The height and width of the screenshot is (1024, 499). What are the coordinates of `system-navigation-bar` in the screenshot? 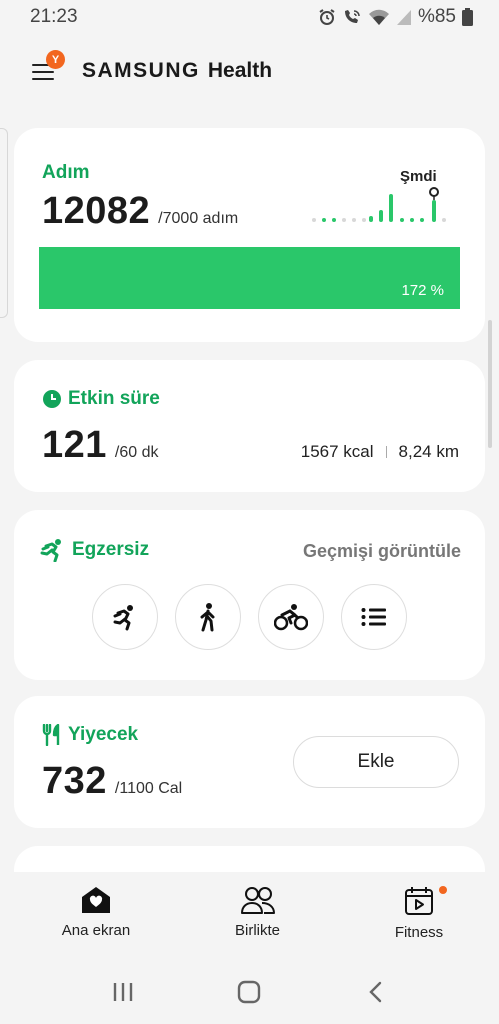 It's located at (249, 992).